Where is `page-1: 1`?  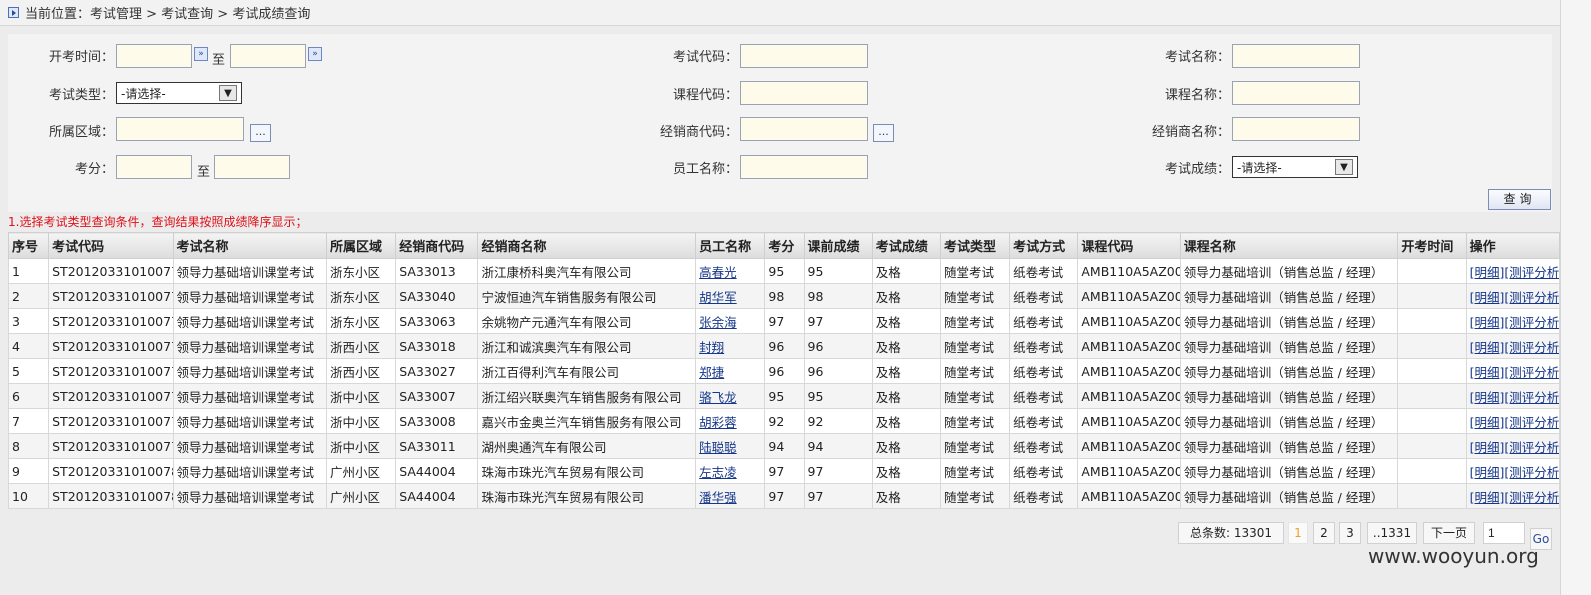 page-1: 1 is located at coordinates (1298, 533).